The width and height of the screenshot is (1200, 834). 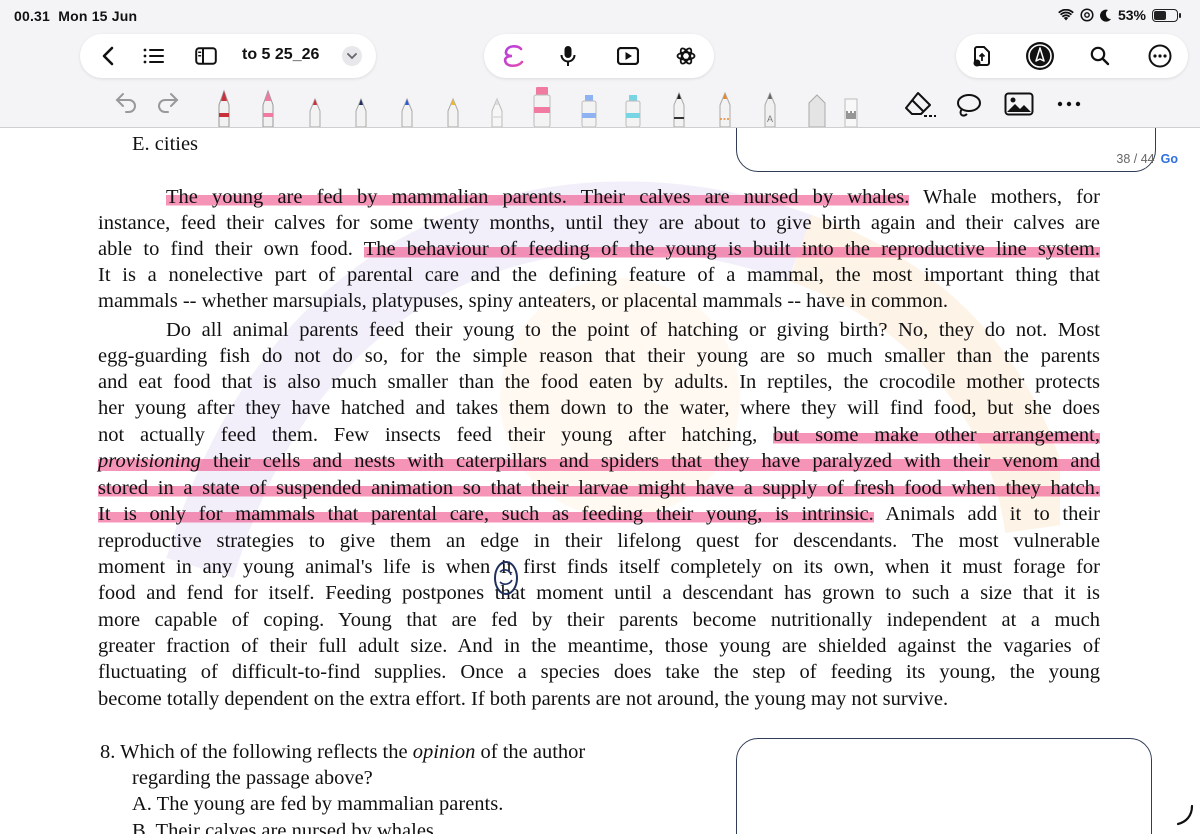 I want to click on presentation-button, so click(x=628, y=56).